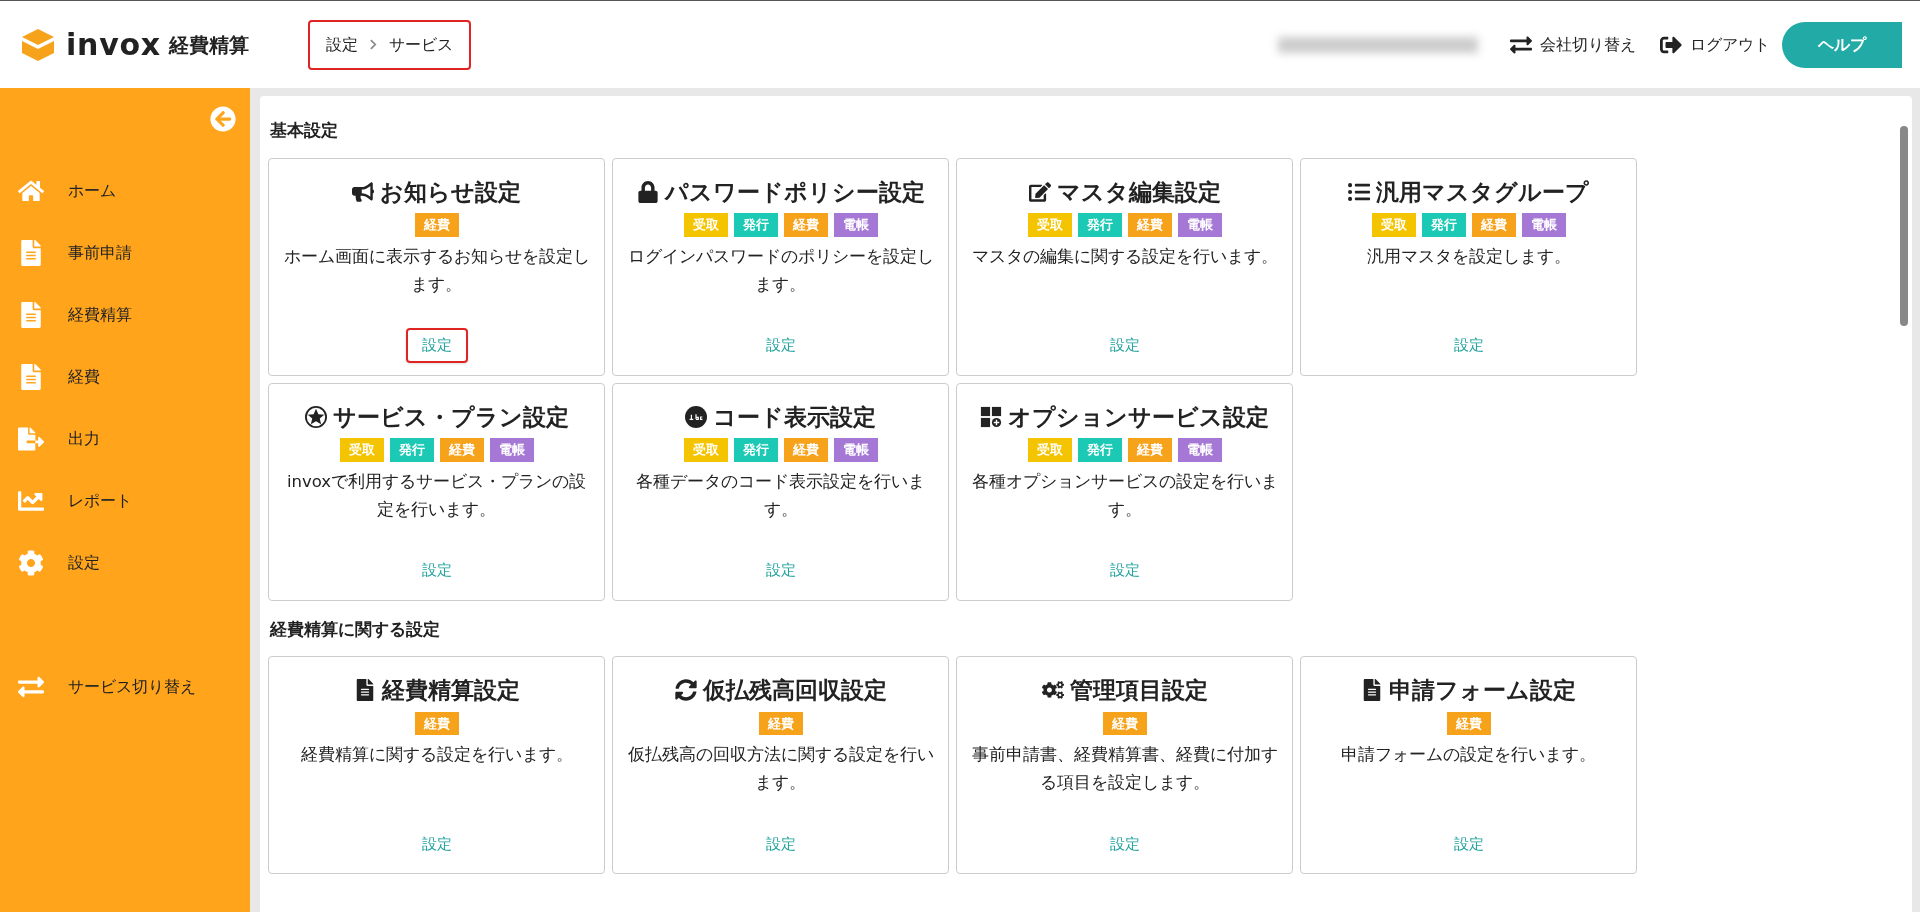 The width and height of the screenshot is (1920, 912). Describe the element at coordinates (436, 270) in the screenshot. I see `card-description: ホーム画面に表示するお知らせを設定します。` at that location.